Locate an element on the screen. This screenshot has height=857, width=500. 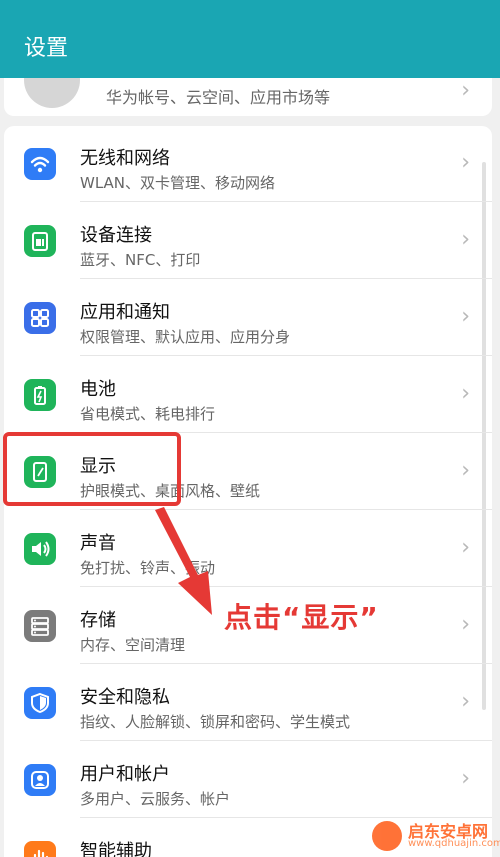
sound-icon is located at coordinates (40, 549).